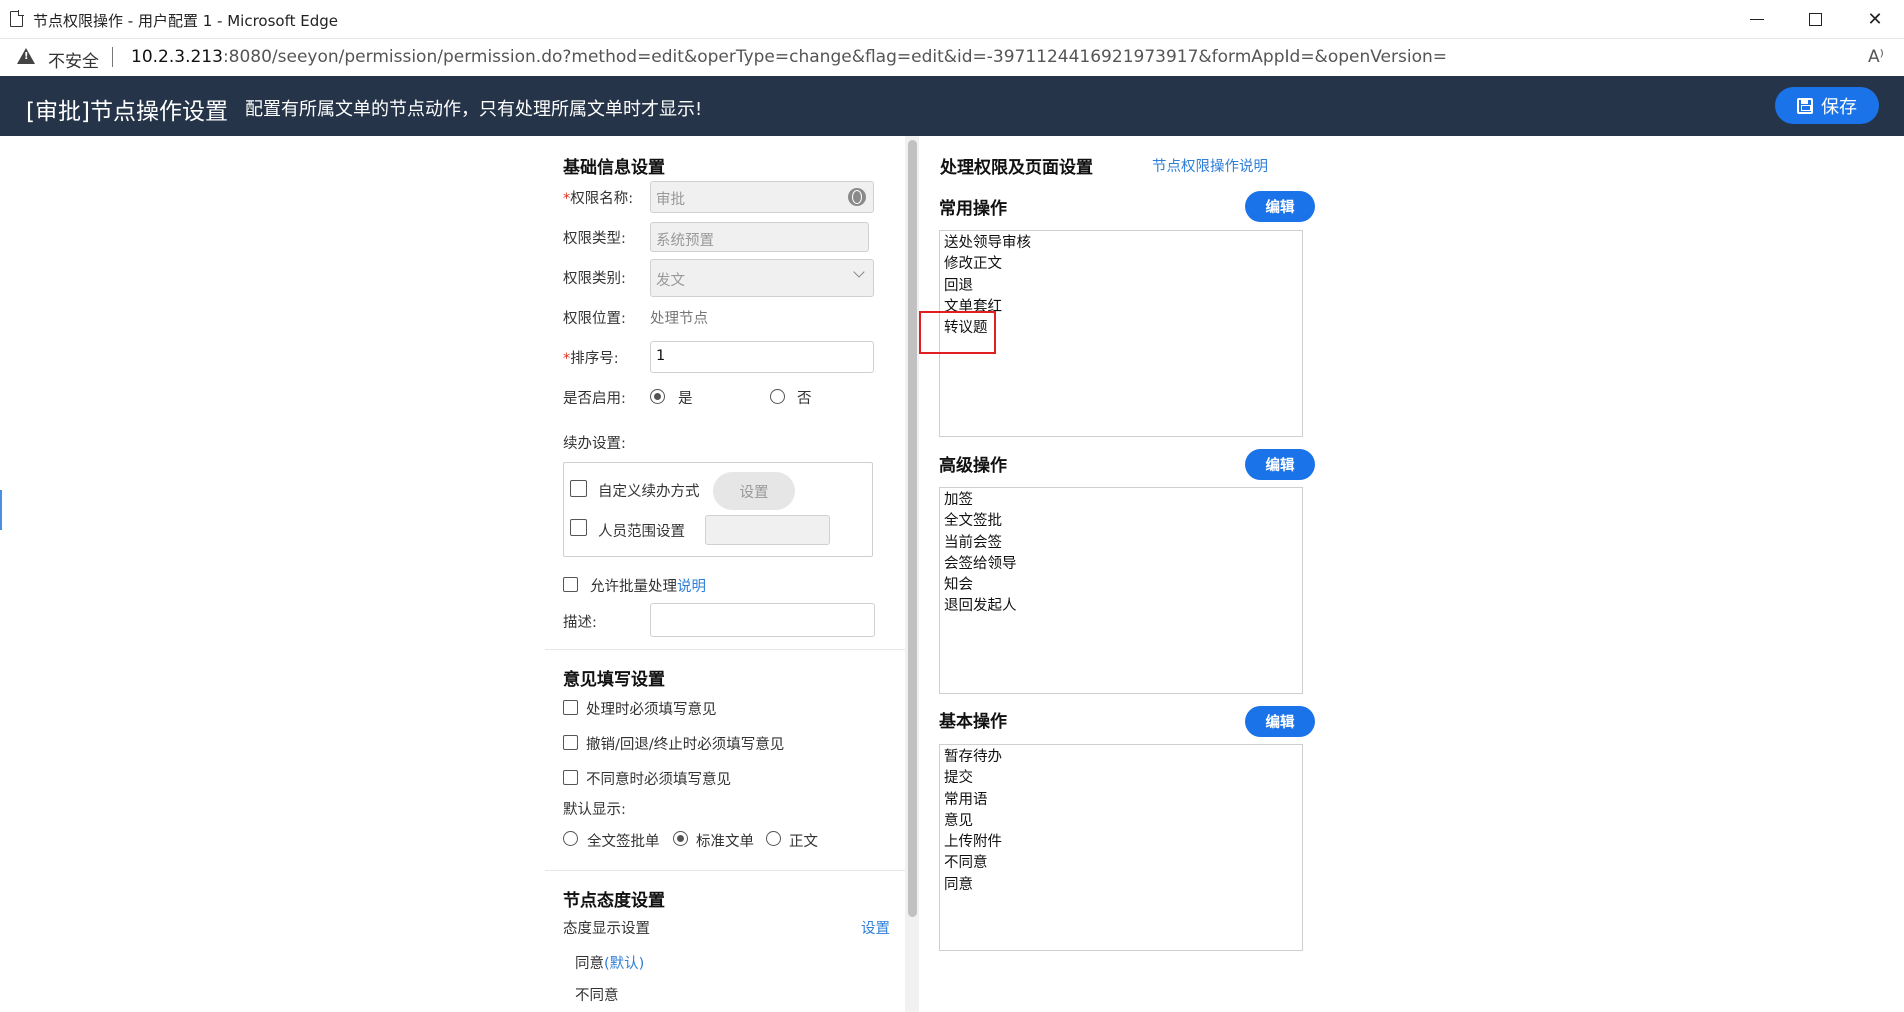 The width and height of the screenshot is (1904, 1012). I want to click on position-label: 权限位置:, so click(594, 319).